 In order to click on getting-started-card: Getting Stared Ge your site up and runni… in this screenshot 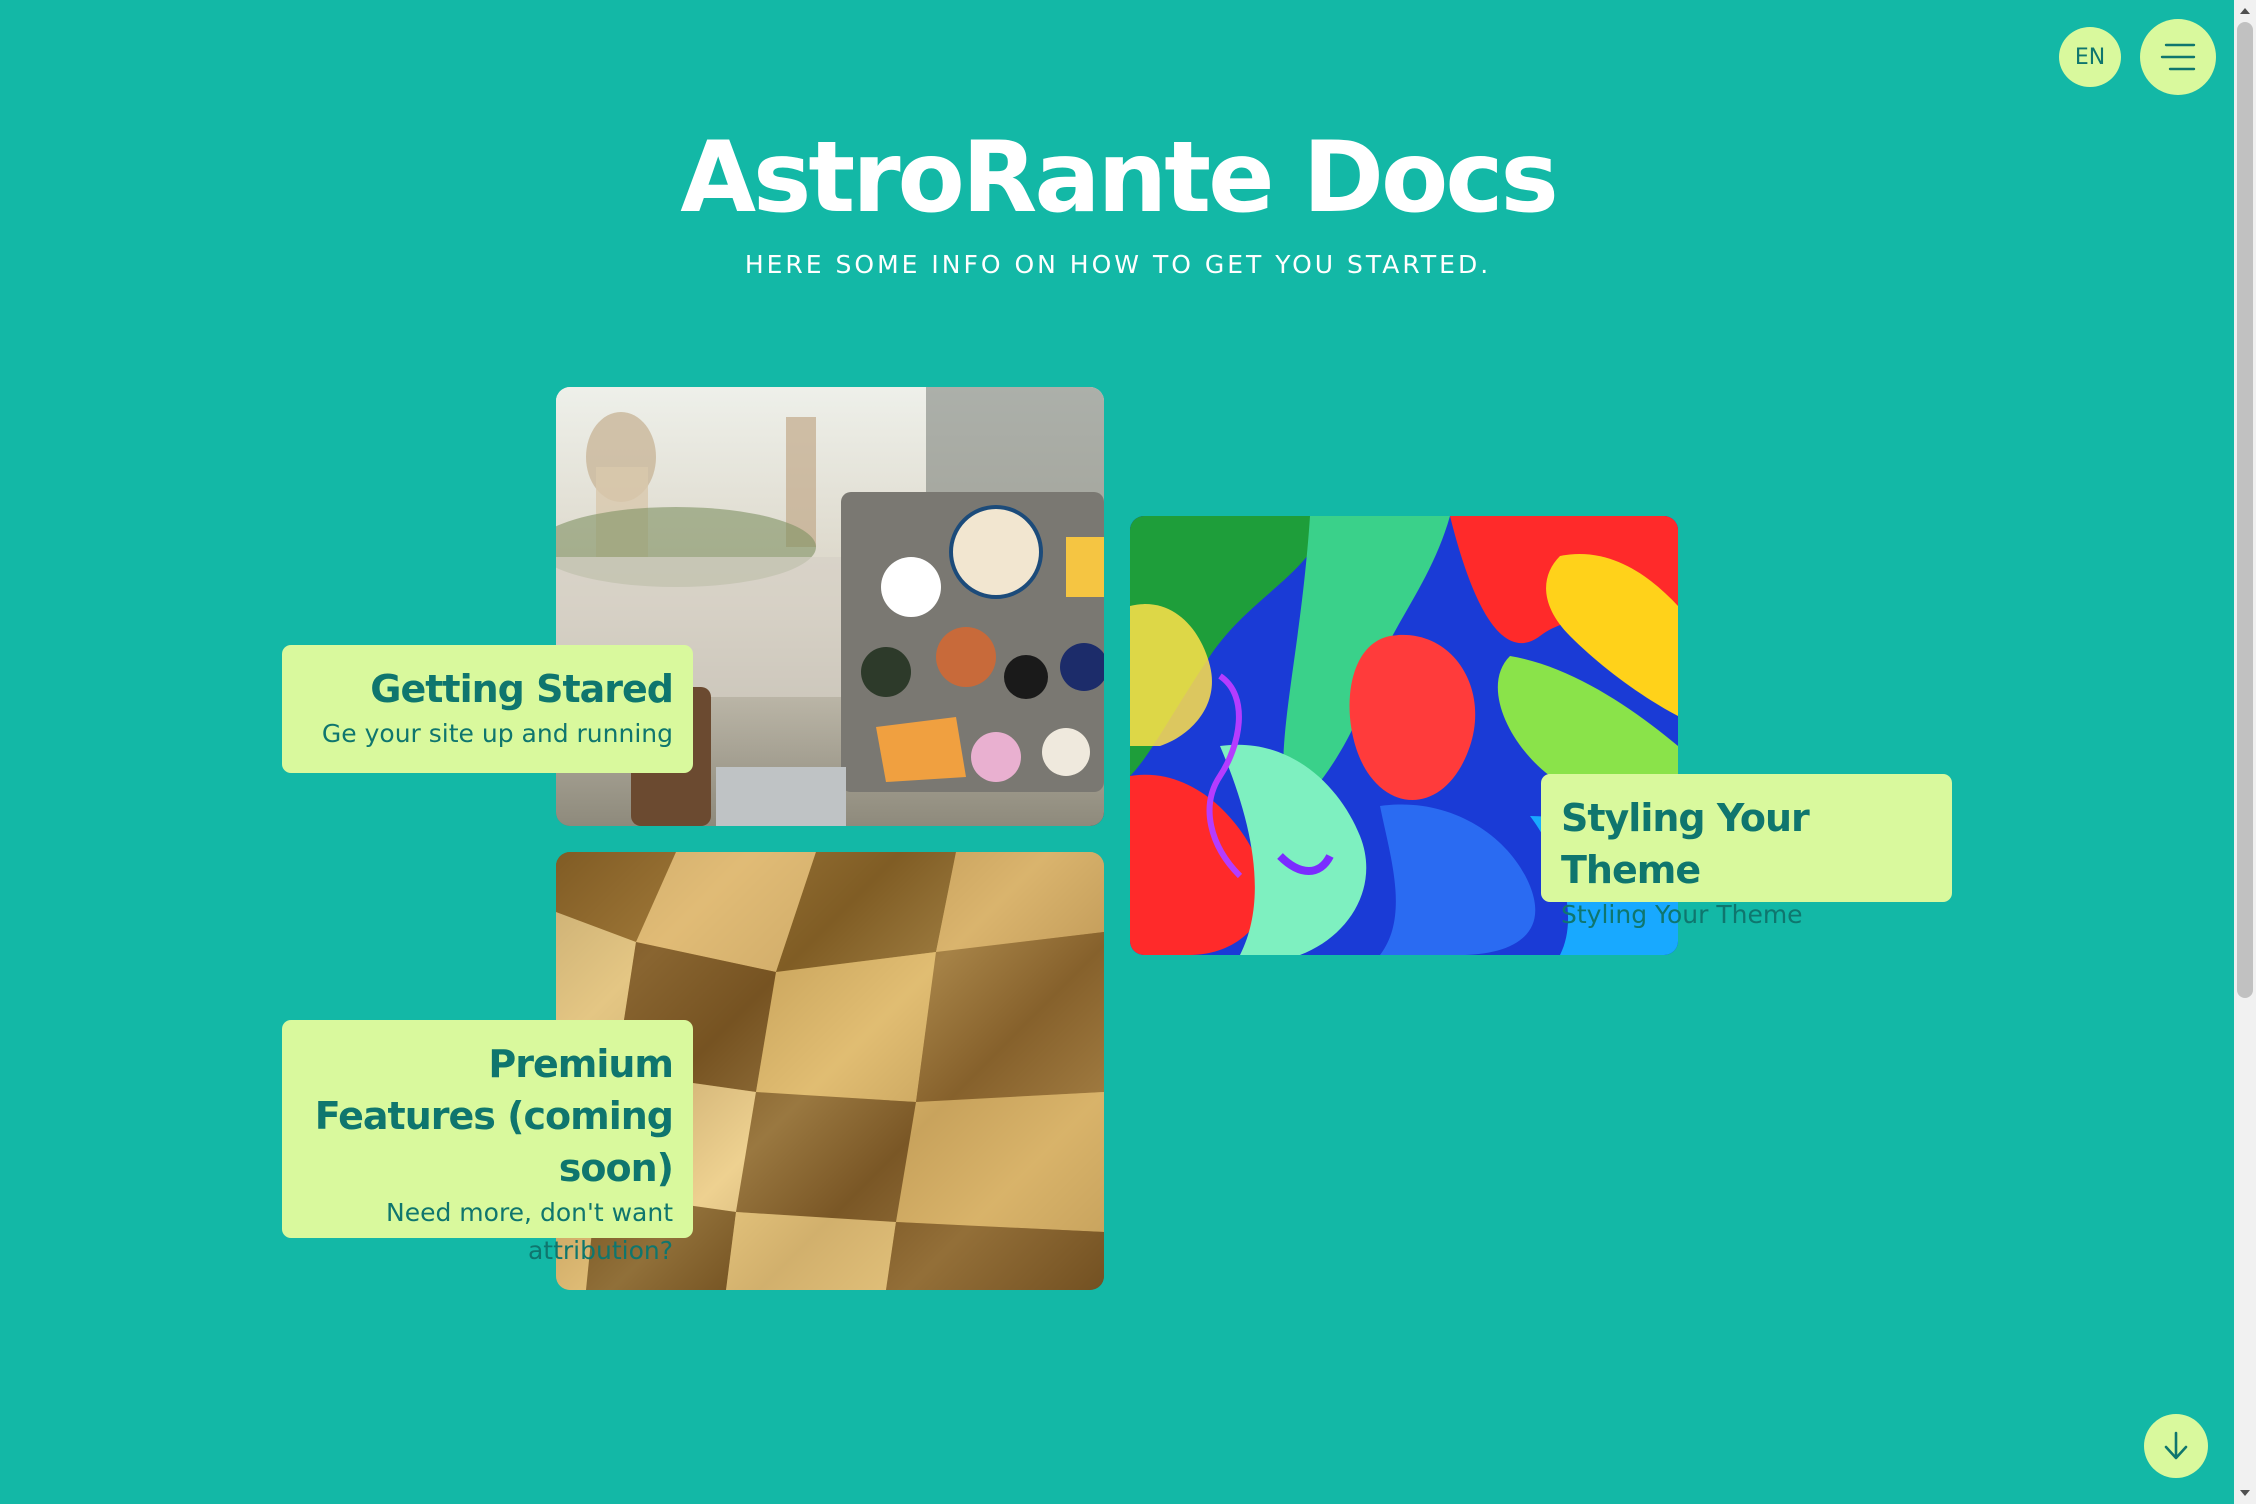, I will do `click(487, 709)`.